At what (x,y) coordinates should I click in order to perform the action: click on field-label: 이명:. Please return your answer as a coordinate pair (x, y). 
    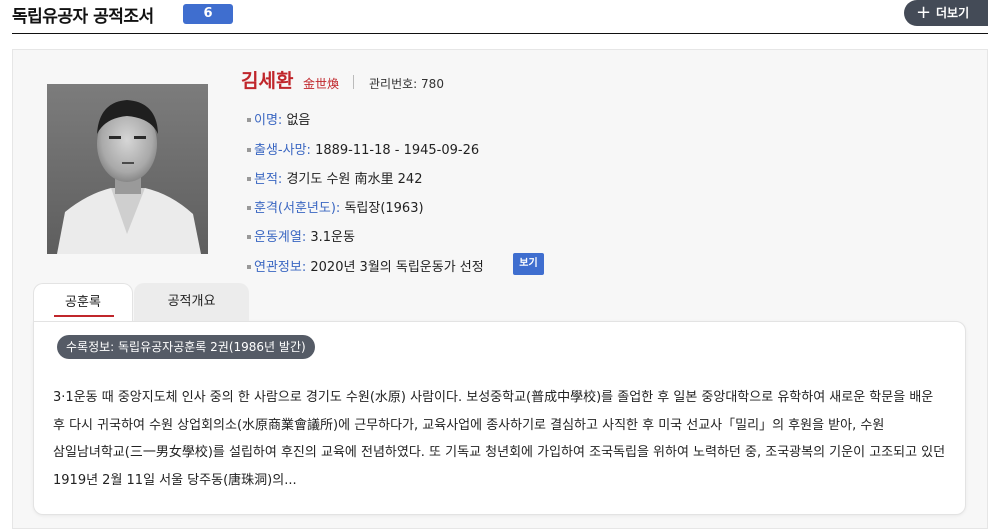
    Looking at the image, I should click on (268, 120).